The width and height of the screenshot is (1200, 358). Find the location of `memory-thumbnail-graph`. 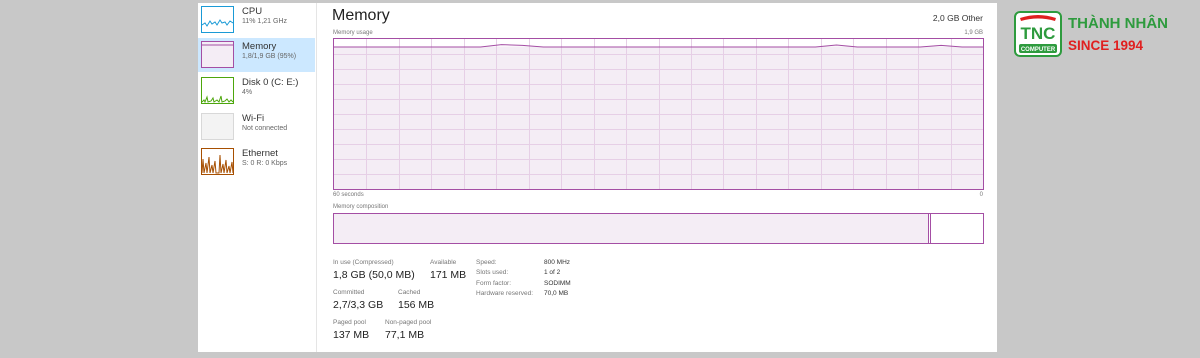

memory-thumbnail-graph is located at coordinates (217, 54).